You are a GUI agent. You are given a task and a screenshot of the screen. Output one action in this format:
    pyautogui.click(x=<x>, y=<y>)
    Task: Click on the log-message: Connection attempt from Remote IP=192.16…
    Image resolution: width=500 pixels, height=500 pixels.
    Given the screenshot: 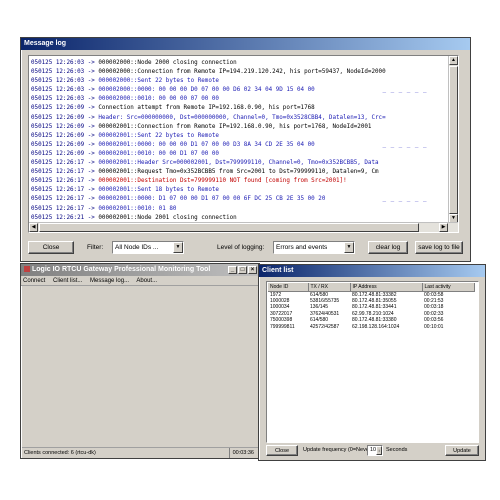 What is the action you would take?
    pyautogui.click(x=206, y=108)
    